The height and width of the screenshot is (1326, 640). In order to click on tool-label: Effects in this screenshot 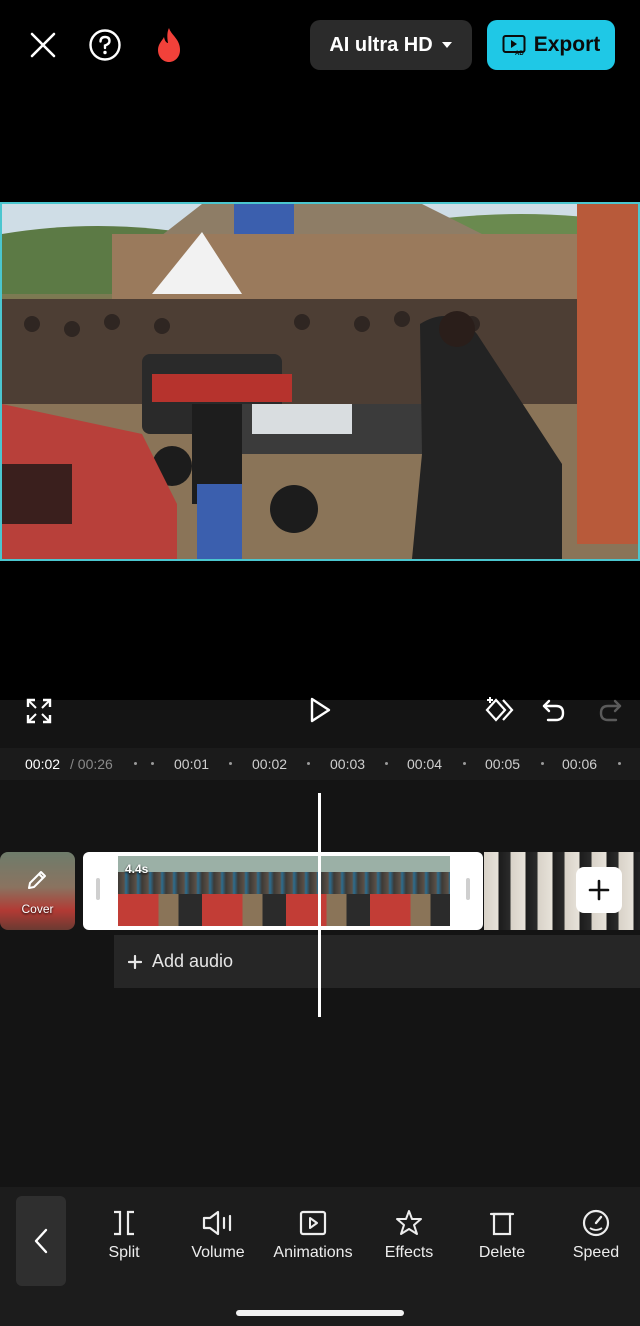, I will do `click(409, 1252)`.